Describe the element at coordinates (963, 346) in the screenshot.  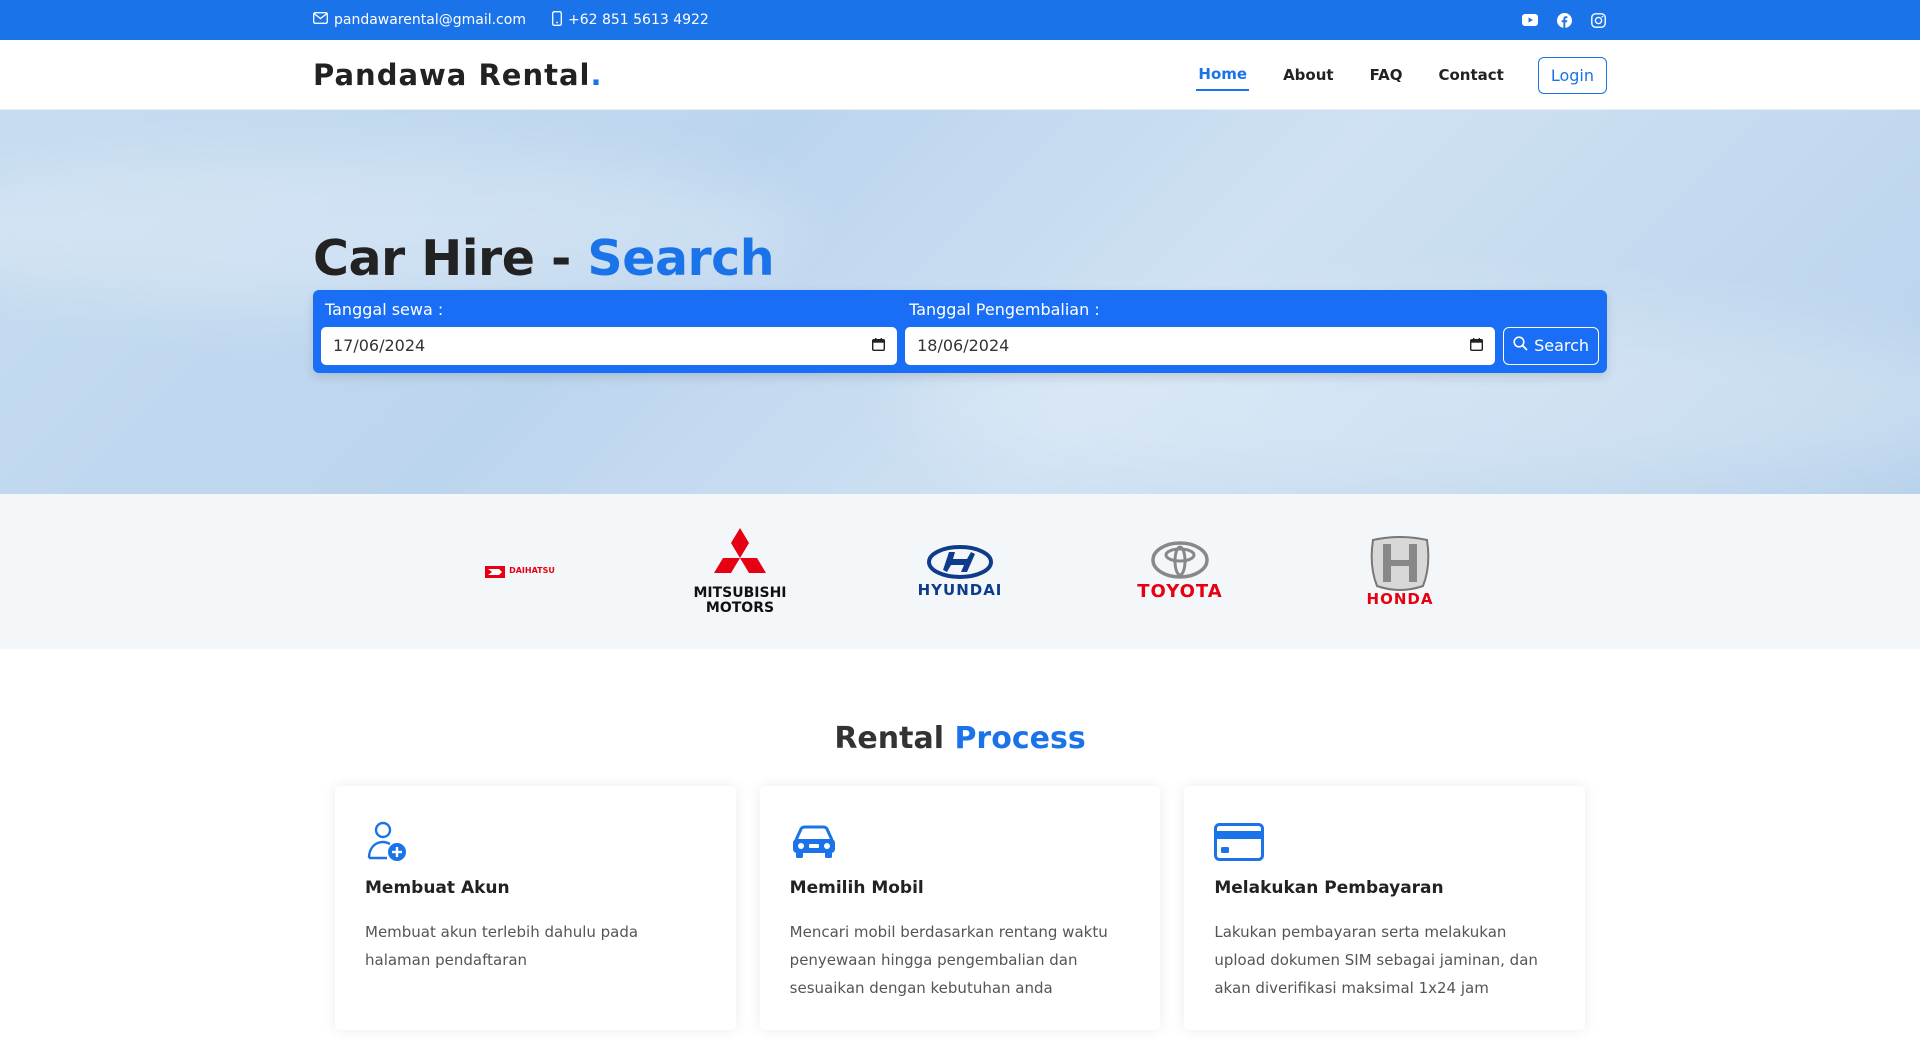
I see `return-date-value: 18/06/2024` at that location.